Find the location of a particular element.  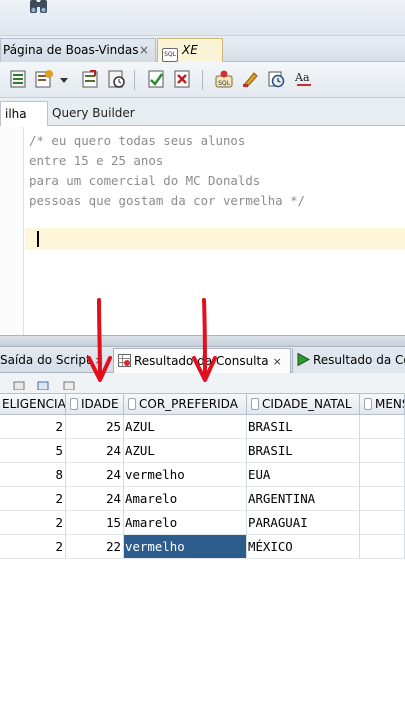

column-header-label: COR_PREFERIDA is located at coordinates (188, 404).